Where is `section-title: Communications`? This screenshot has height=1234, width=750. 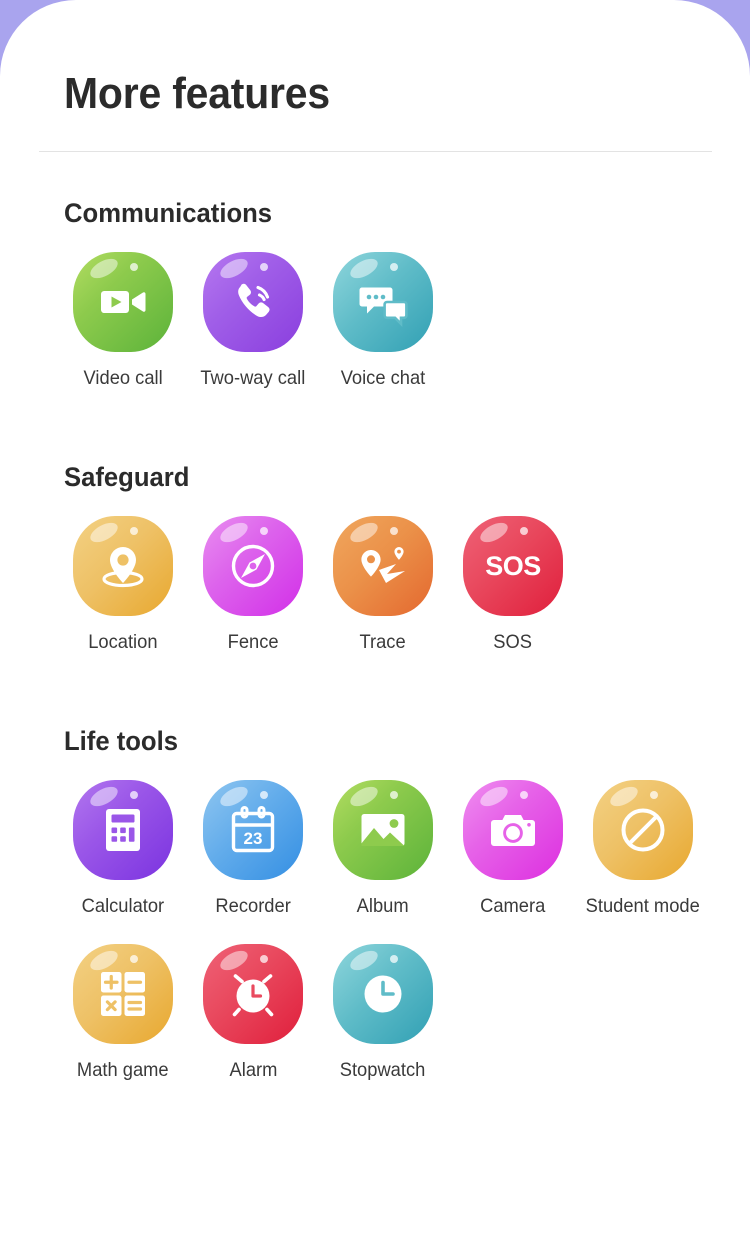
section-title: Communications is located at coordinates (168, 213).